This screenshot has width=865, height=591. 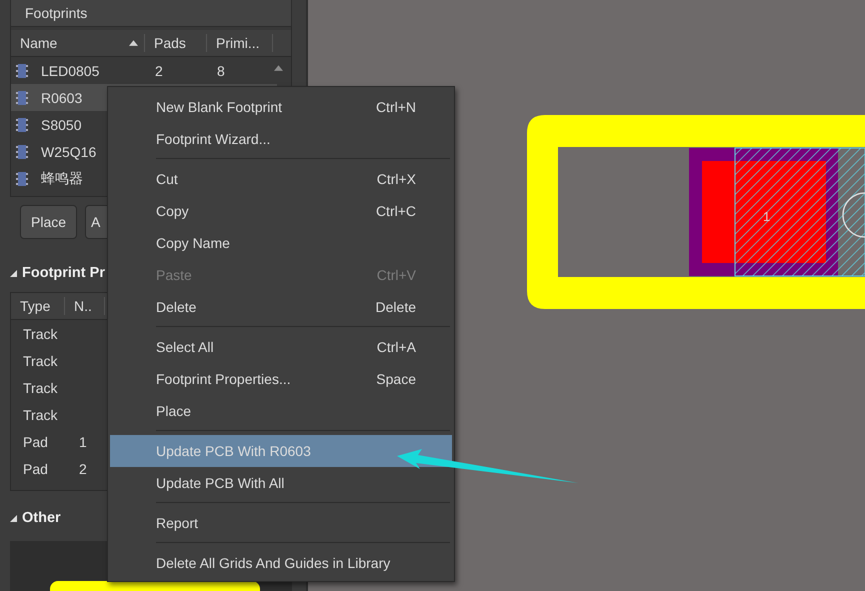 I want to click on table-cell-text: S8050, so click(x=61, y=124).